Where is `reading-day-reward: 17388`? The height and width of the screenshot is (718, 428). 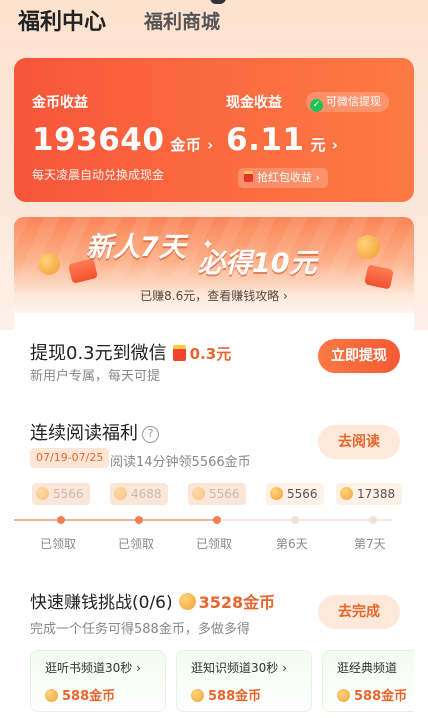 reading-day-reward: 17388 is located at coordinates (369, 494).